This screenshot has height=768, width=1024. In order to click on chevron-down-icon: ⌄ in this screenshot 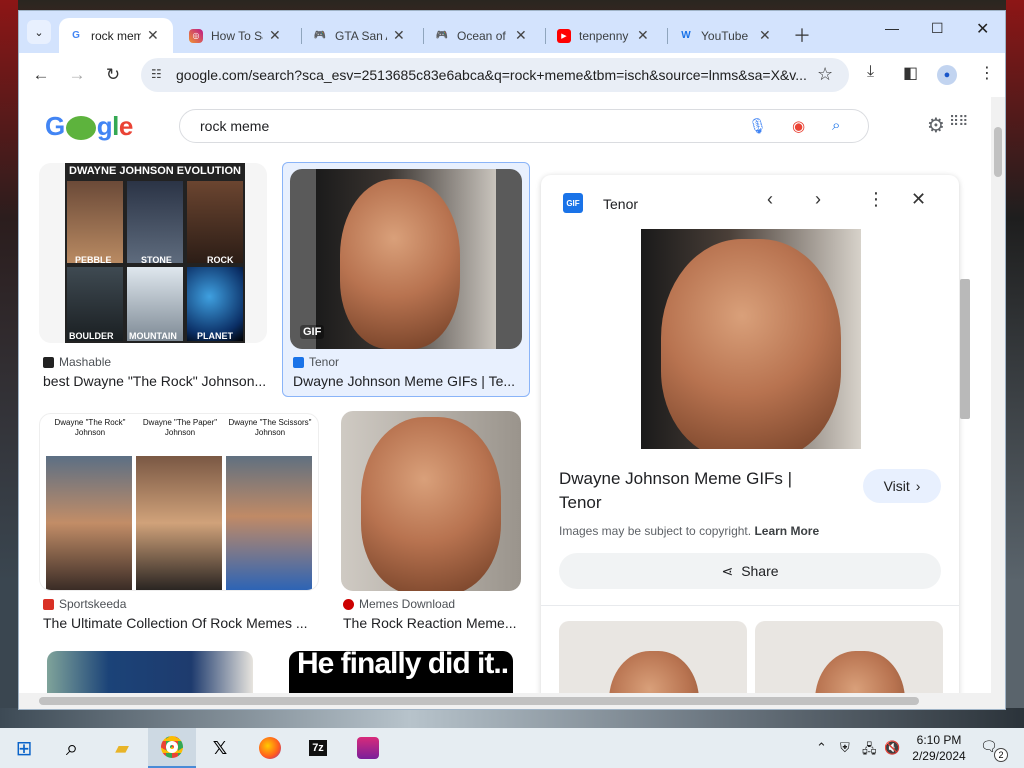, I will do `click(39, 32)`.